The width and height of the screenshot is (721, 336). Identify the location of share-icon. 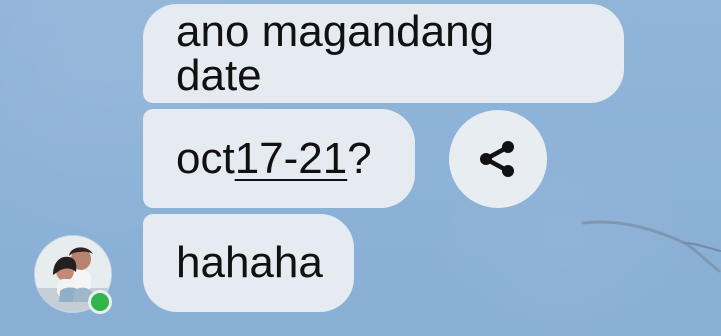
(497, 159).